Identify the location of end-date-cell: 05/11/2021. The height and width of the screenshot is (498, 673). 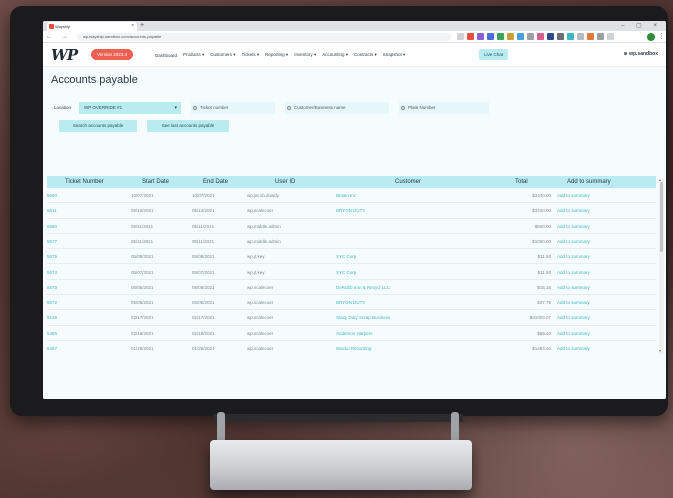
(203, 241).